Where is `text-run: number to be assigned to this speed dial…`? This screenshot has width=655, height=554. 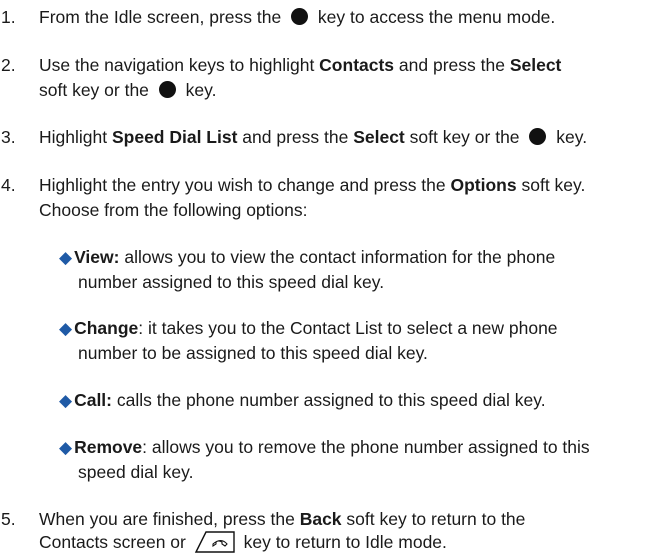 text-run: number to be assigned to this speed dial… is located at coordinates (253, 353).